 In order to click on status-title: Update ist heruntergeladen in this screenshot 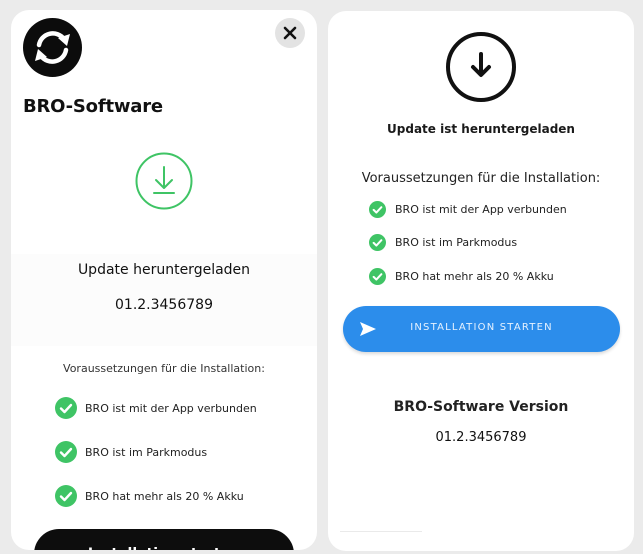, I will do `click(481, 129)`.